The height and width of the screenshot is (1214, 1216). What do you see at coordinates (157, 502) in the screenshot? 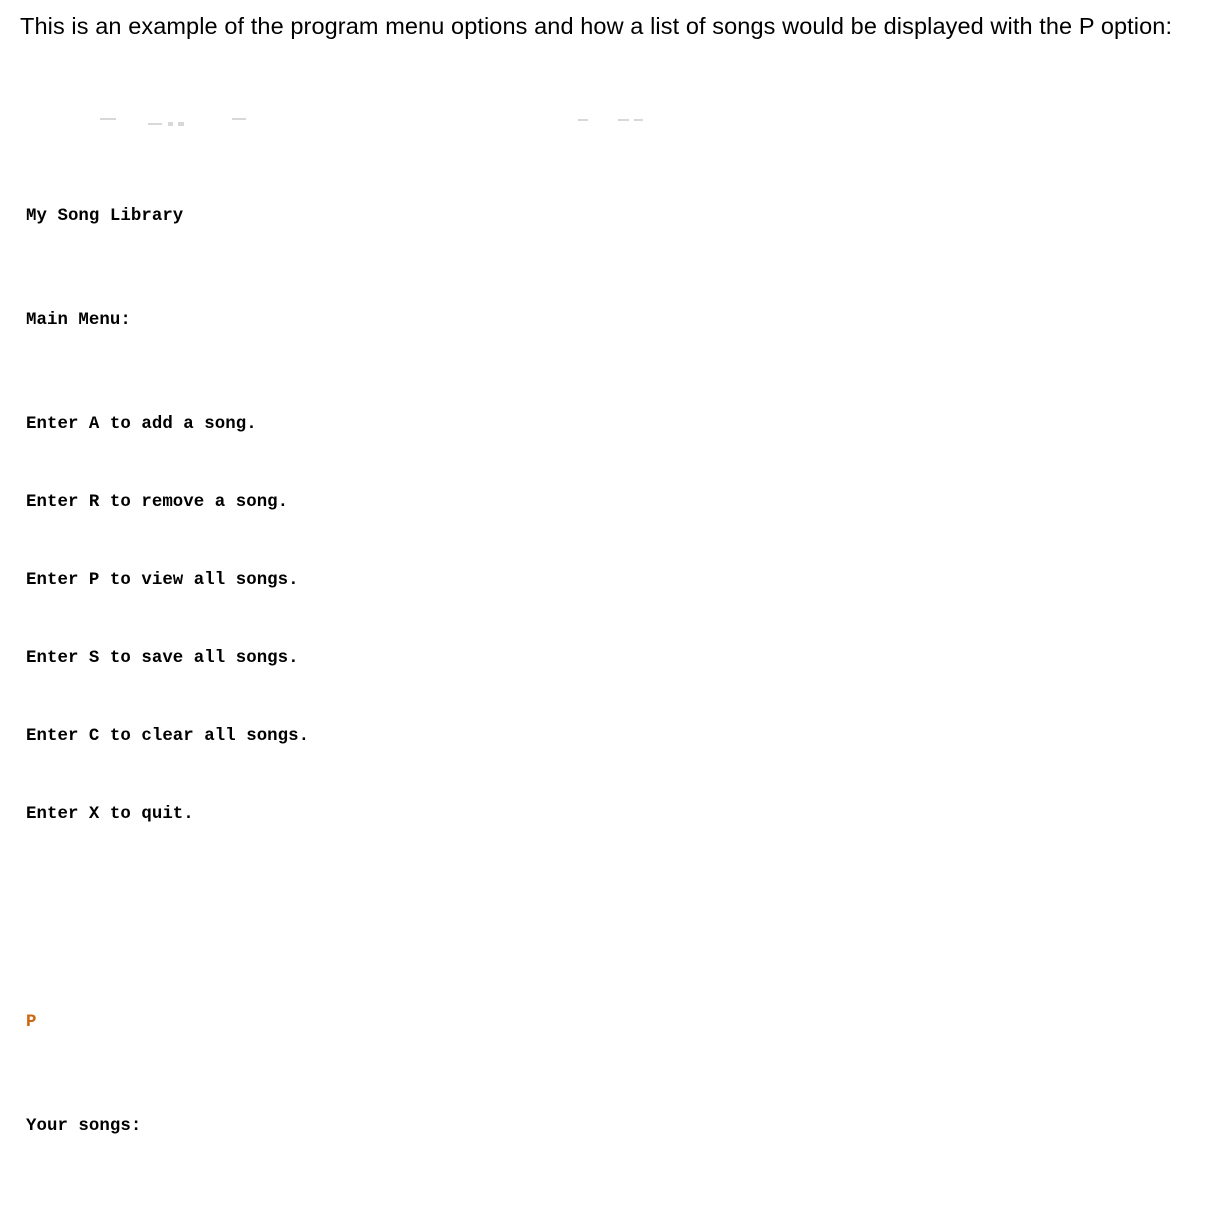
I see `menu-option-remove: Enter R to remove a song.` at bounding box center [157, 502].